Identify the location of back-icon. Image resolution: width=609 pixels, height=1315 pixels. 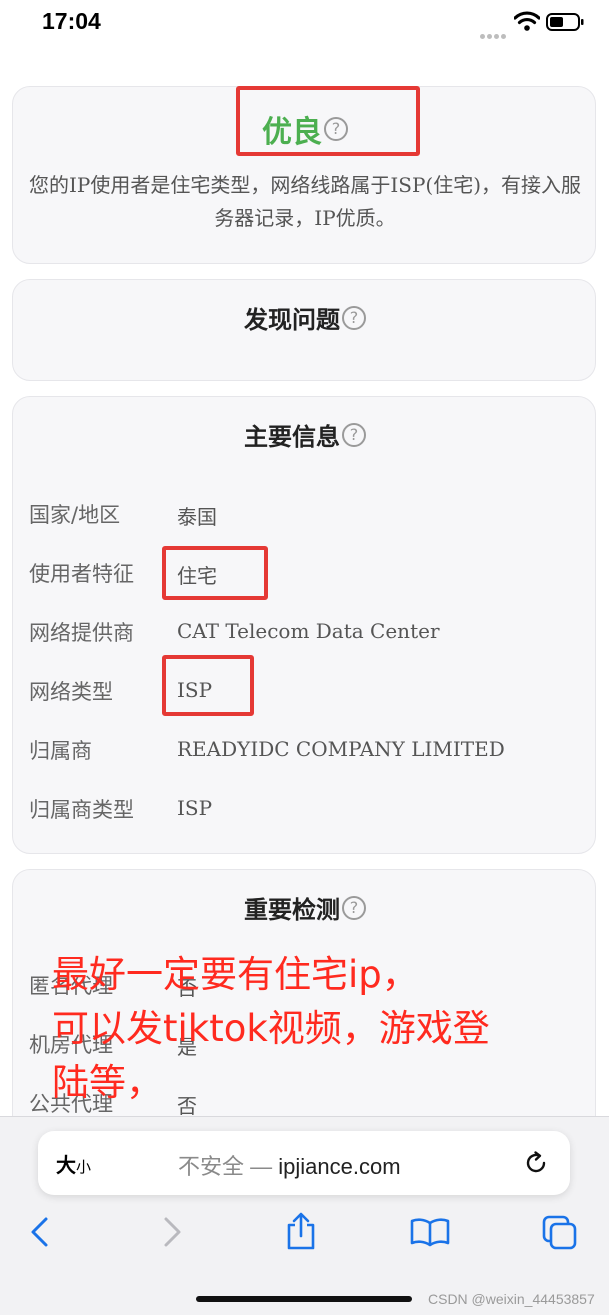
(40, 1232).